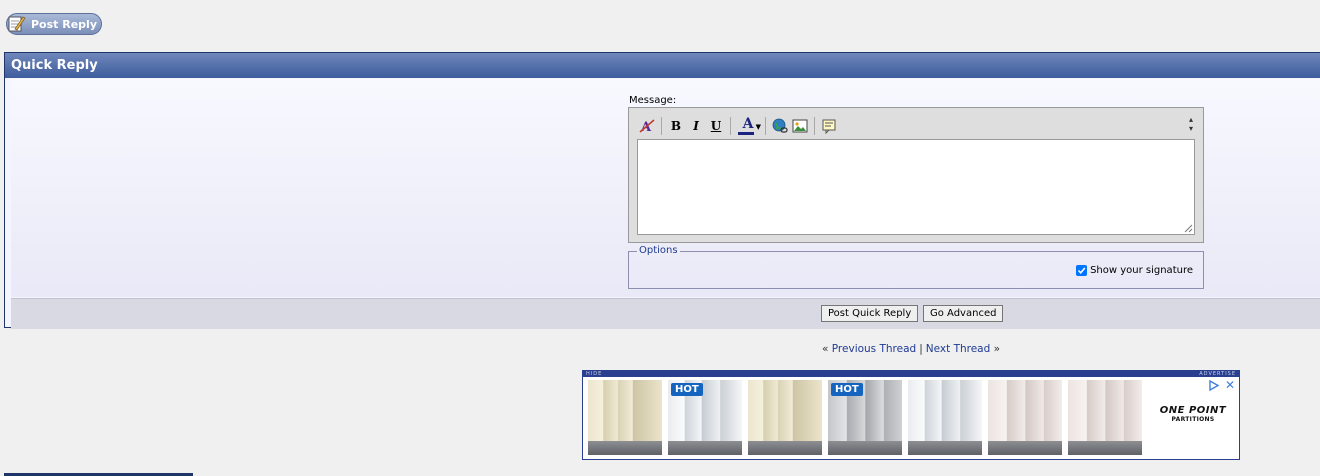 The width and height of the screenshot is (1320, 476). I want to click on ad-tiles: HOT HOT, so click(865, 417).